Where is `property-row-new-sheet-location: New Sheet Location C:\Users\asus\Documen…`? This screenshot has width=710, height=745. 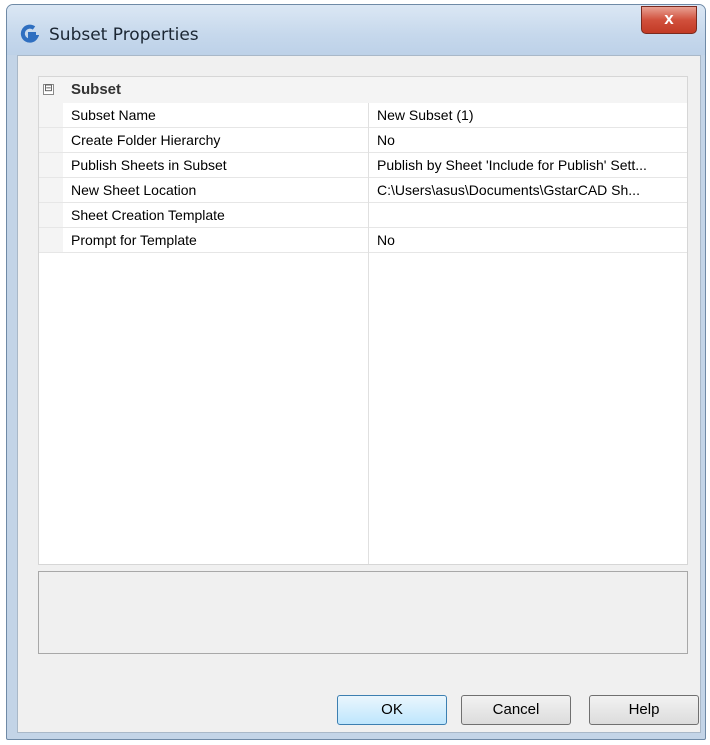 property-row-new-sheet-location: New Sheet Location C:\Users\asus\Documen… is located at coordinates (363, 190).